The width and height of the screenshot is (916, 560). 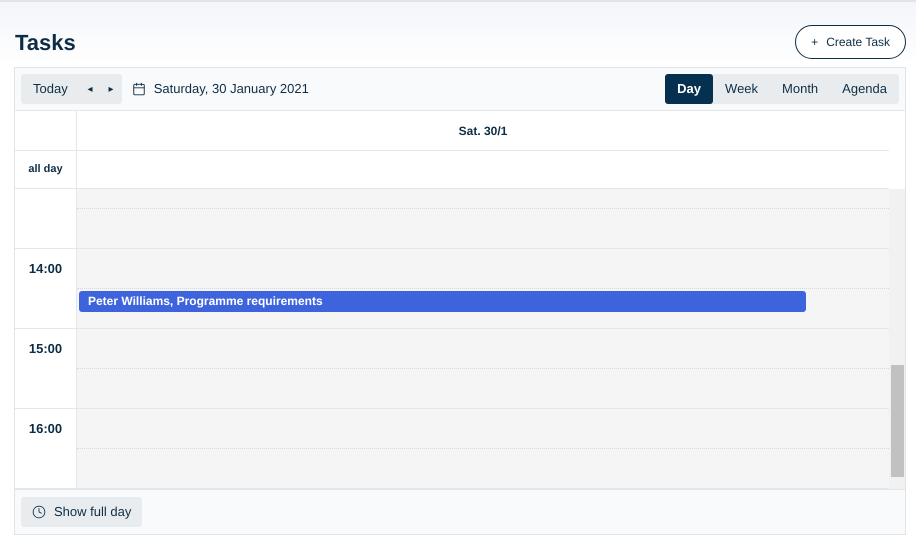 I want to click on create-task-button: + Create Task, so click(x=850, y=42).